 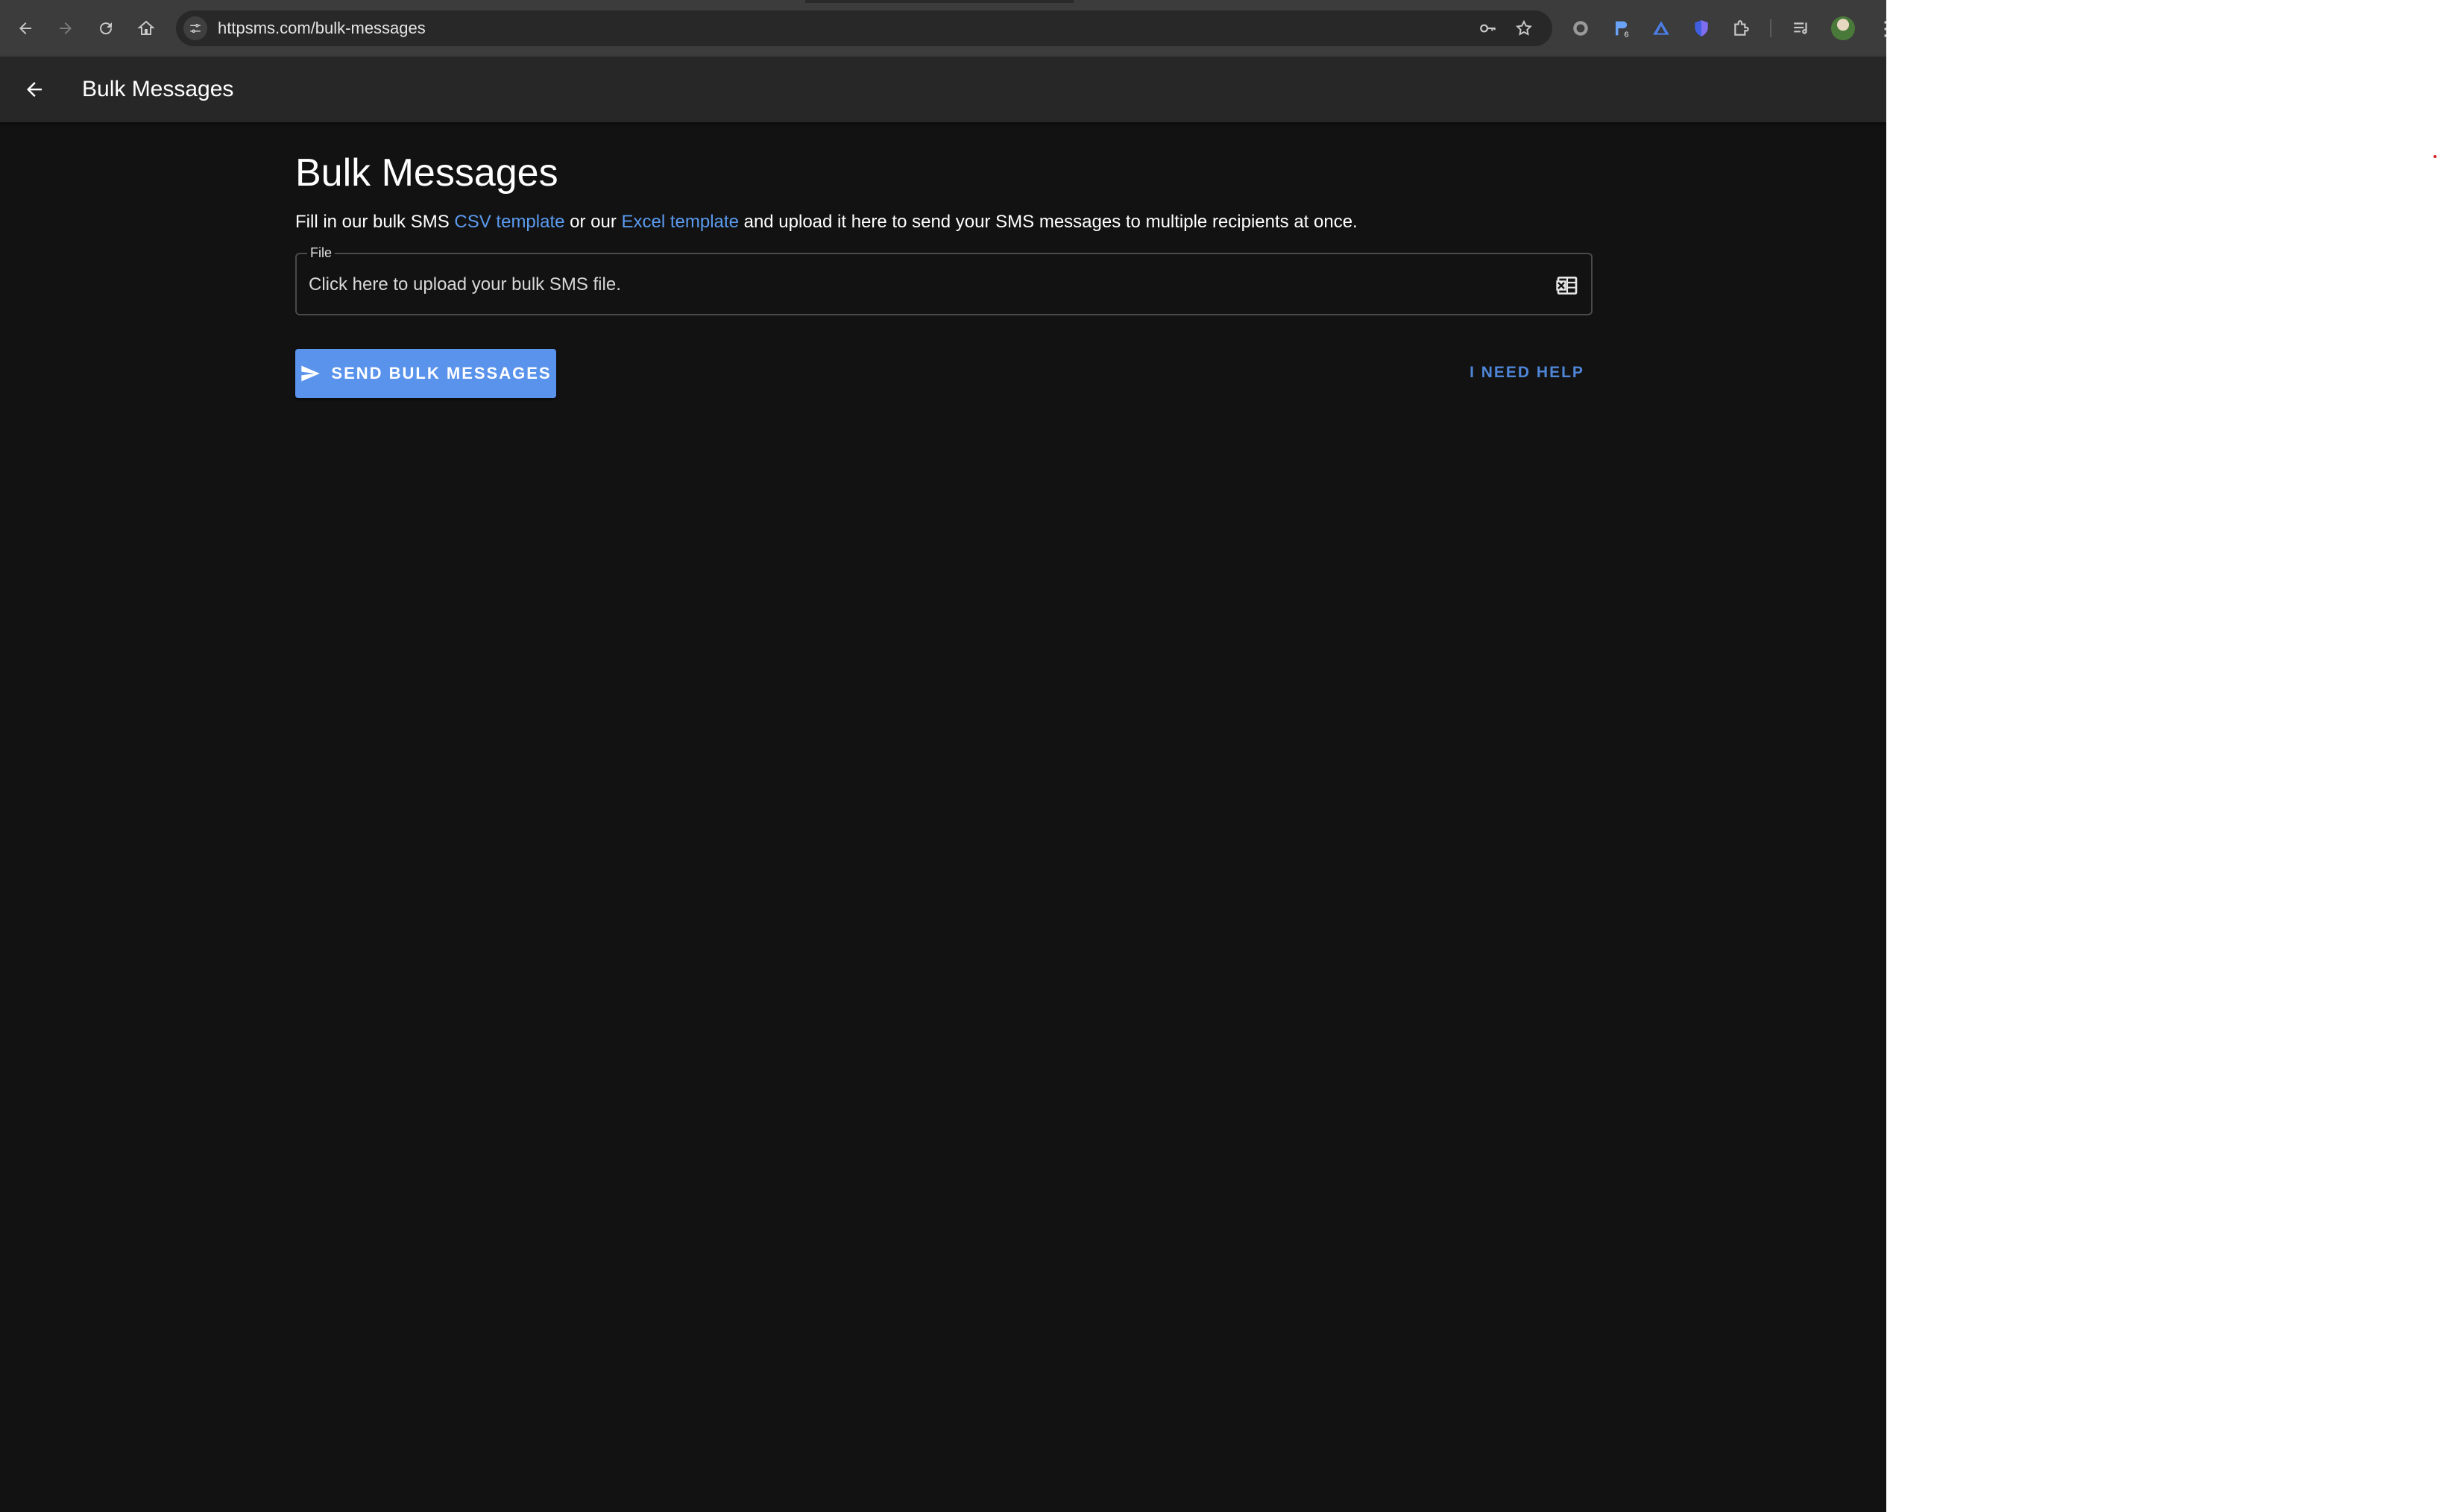 What do you see at coordinates (1567, 285) in the screenshot?
I see `excel-file-icon` at bounding box center [1567, 285].